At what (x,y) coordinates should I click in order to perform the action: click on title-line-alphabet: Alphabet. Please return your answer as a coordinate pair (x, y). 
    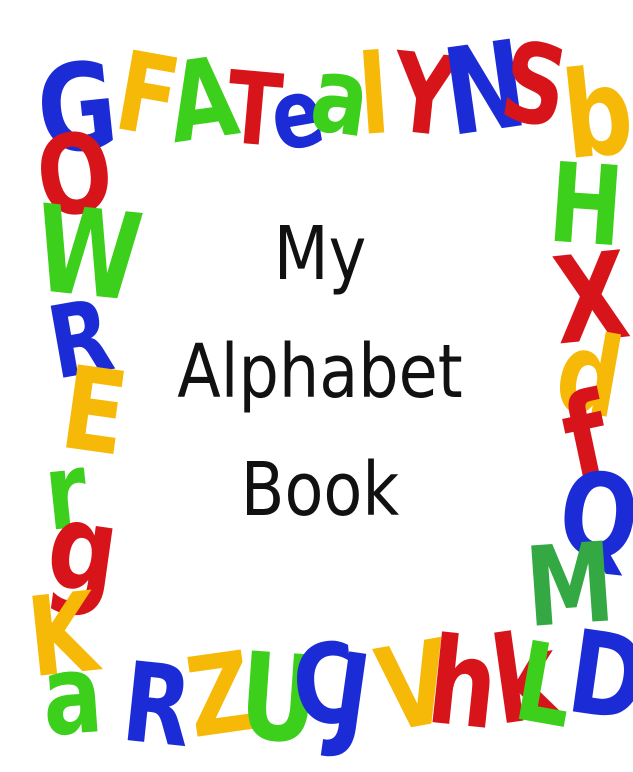
    Looking at the image, I should click on (320, 372).